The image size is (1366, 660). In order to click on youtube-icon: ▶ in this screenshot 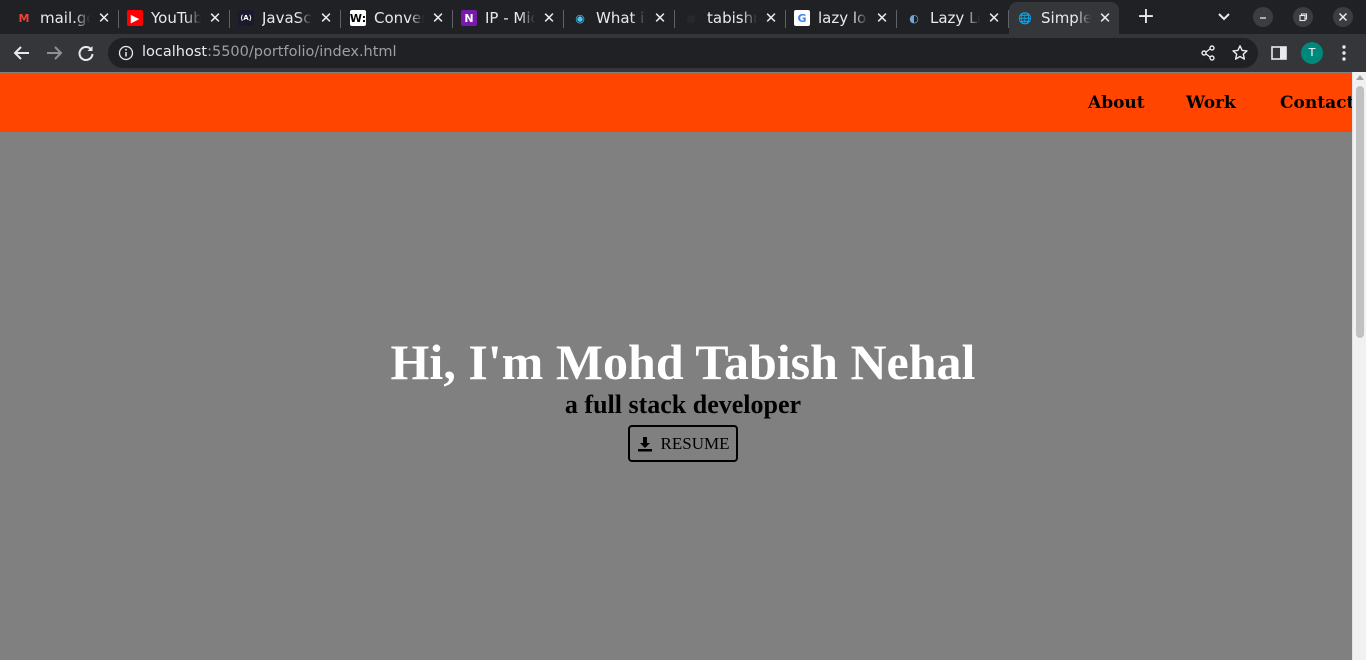, I will do `click(135, 18)`.